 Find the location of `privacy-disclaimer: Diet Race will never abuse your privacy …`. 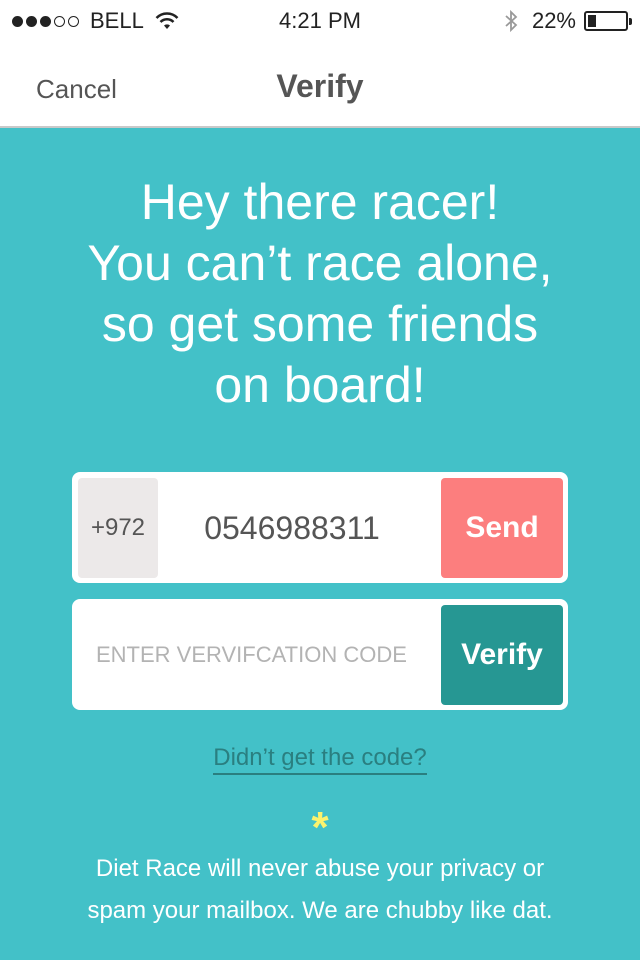

privacy-disclaimer: Diet Race will never abuse your privacy … is located at coordinates (320, 890).